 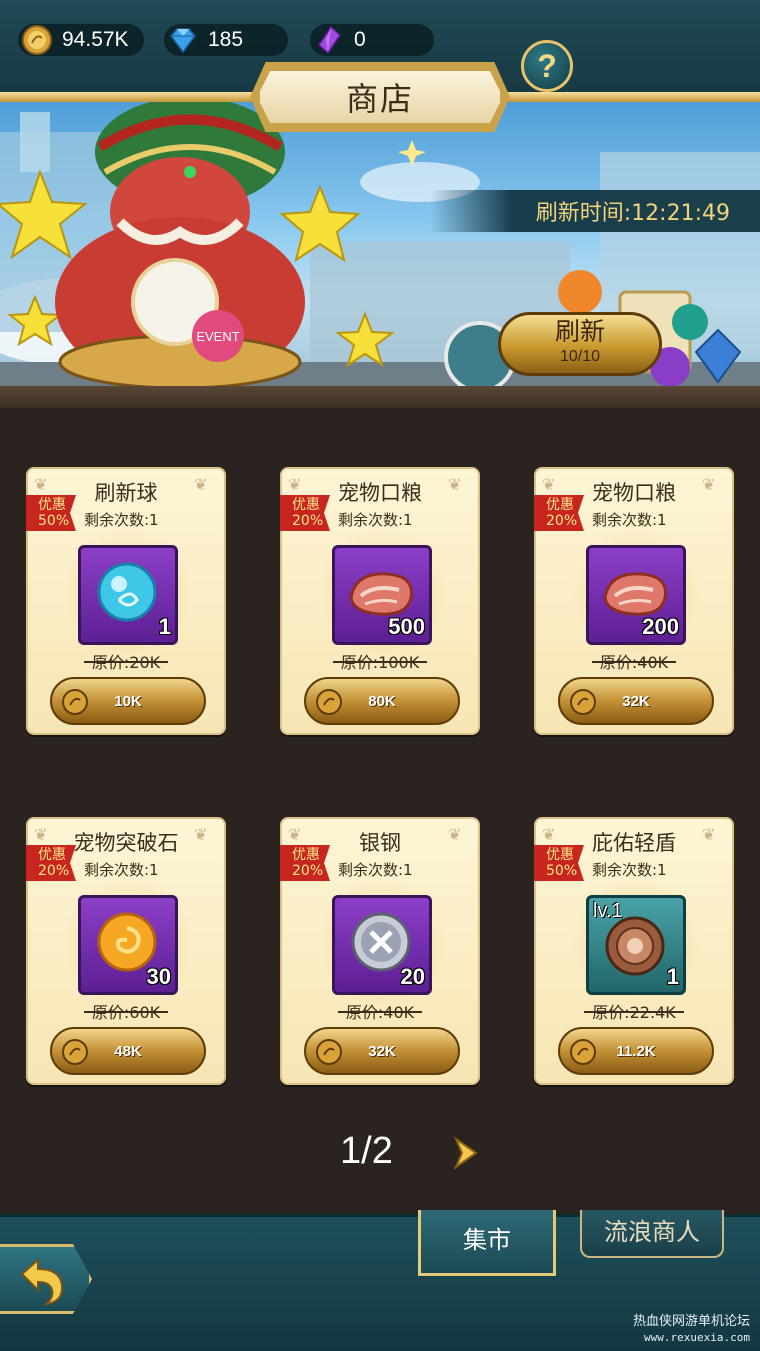 What do you see at coordinates (595, 211) in the screenshot?
I see `refresh-timer: 刷新时间:12:21:49` at bounding box center [595, 211].